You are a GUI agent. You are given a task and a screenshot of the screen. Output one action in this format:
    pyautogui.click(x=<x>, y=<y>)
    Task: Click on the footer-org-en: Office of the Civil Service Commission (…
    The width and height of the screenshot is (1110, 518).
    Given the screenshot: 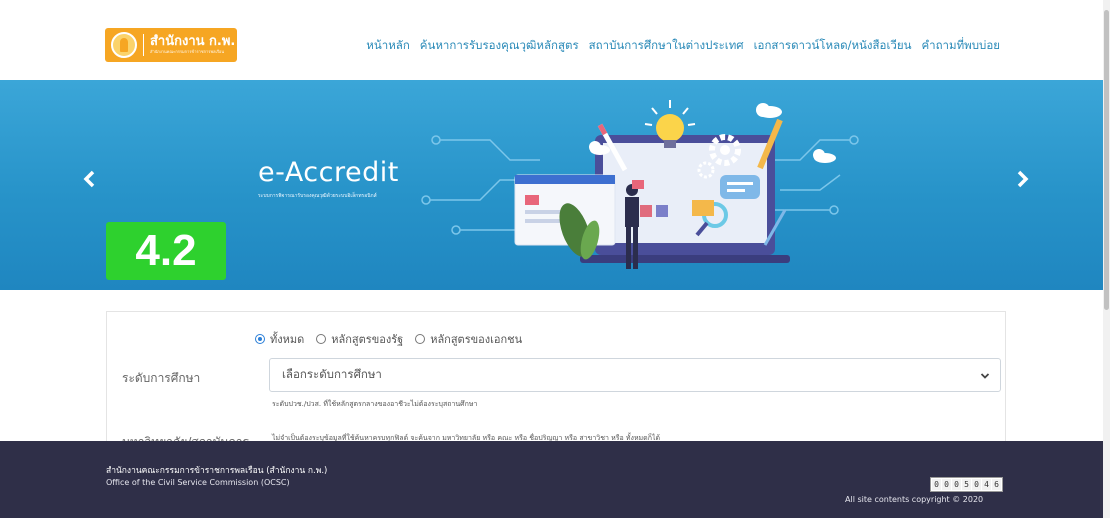 What is the action you would take?
    pyautogui.click(x=198, y=482)
    